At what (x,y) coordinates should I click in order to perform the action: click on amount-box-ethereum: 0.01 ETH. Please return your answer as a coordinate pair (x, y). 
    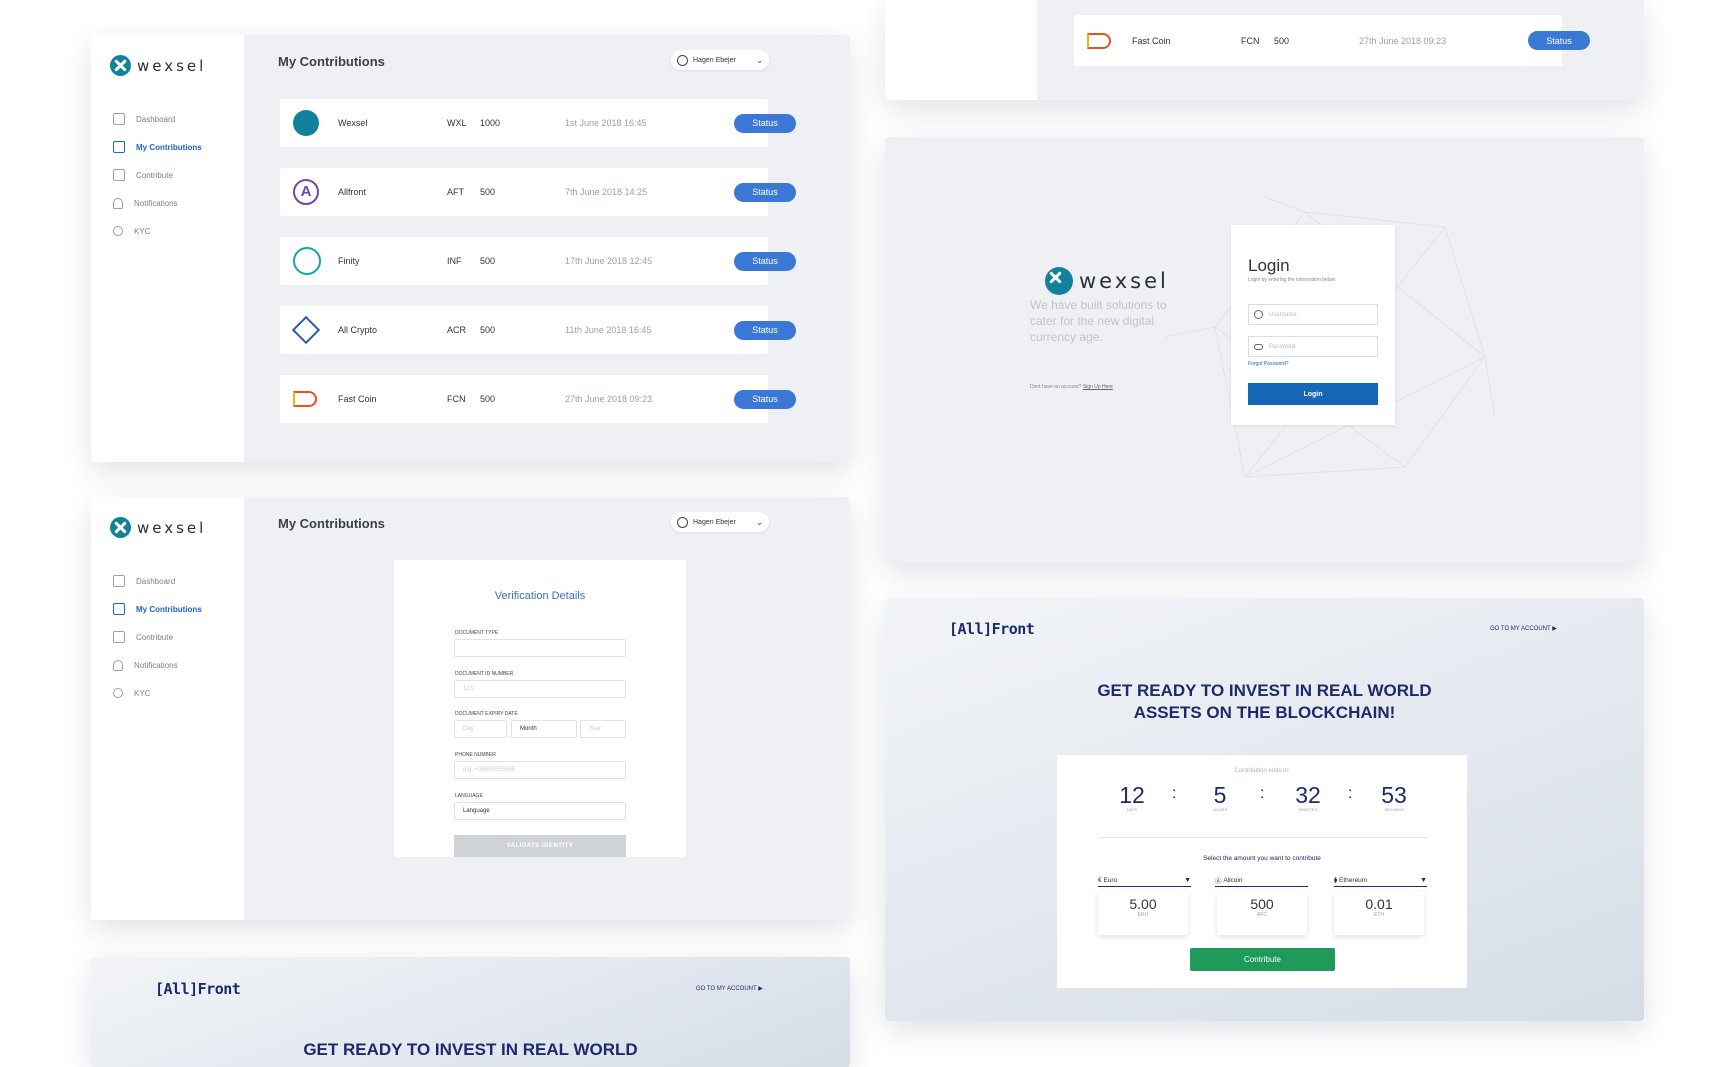
    Looking at the image, I should click on (1379, 913).